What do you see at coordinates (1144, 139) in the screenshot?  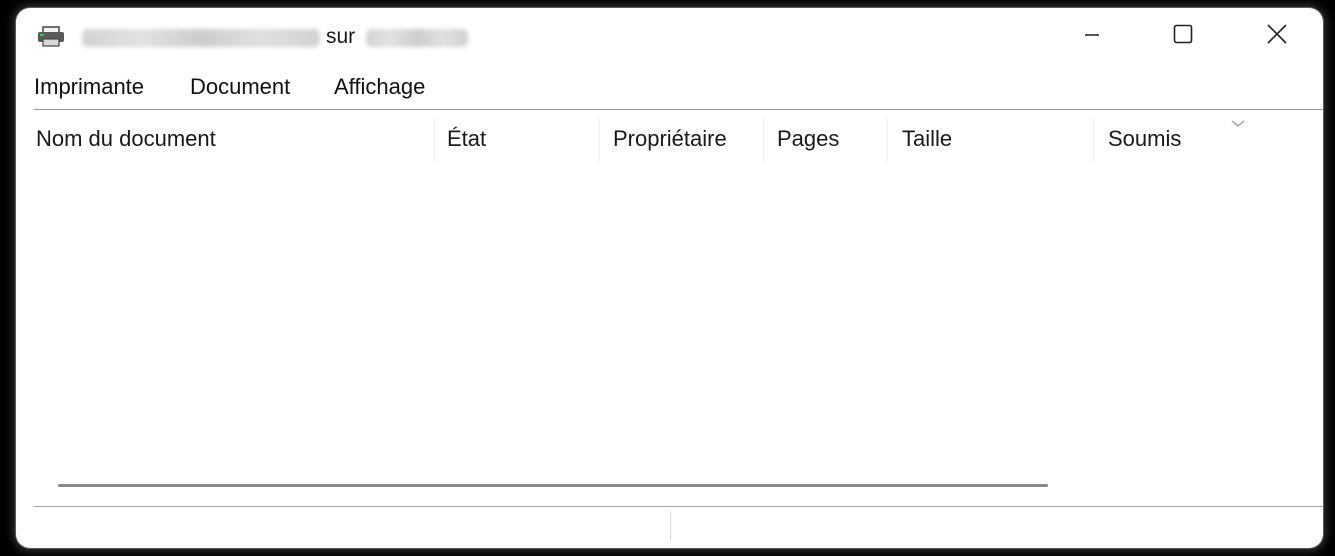 I see `column-soumis: Soumis` at bounding box center [1144, 139].